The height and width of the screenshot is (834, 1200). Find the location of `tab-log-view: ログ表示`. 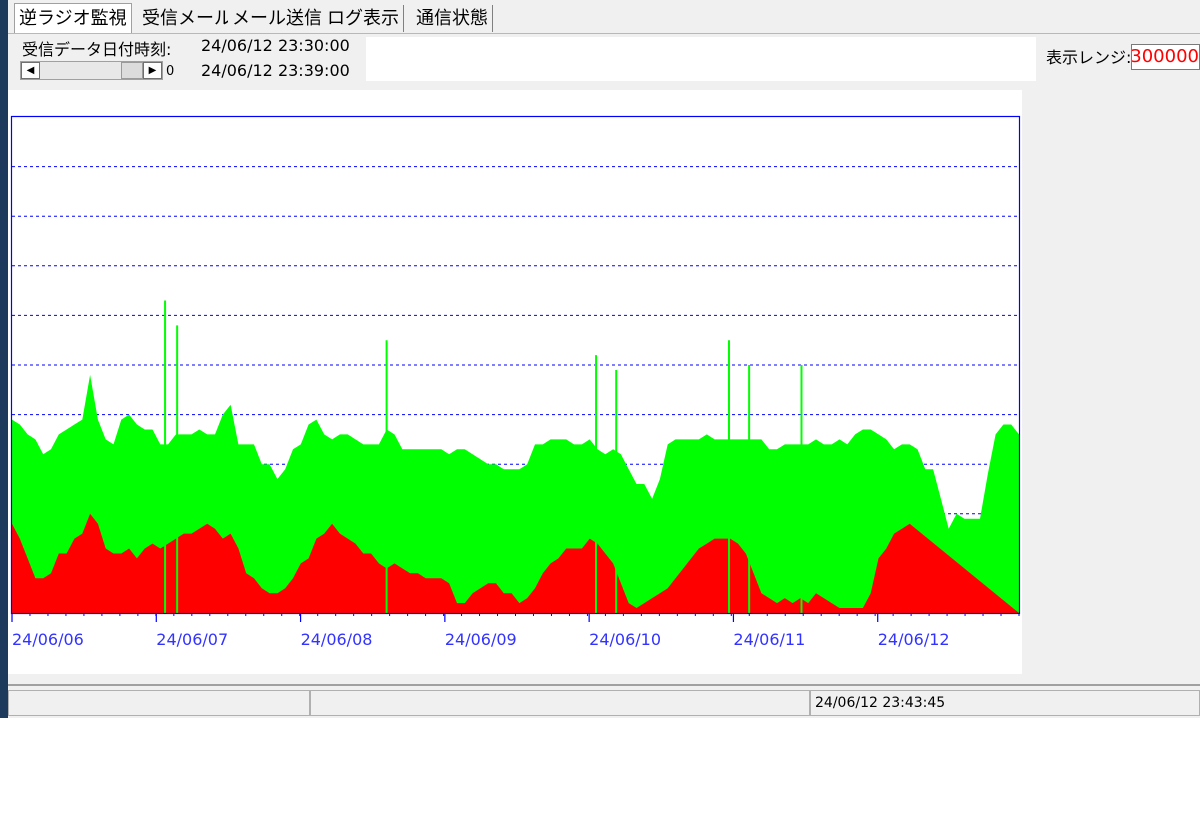

tab-log-view: ログ表示 is located at coordinates (363, 18).